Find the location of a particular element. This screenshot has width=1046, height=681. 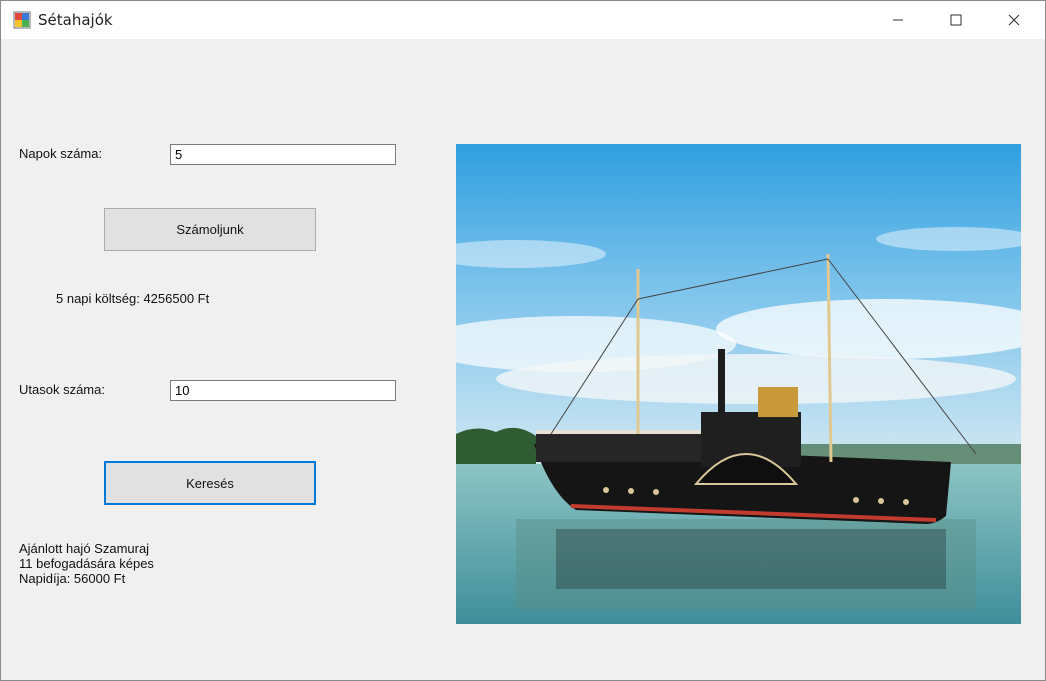

passengers-input: 10 is located at coordinates (283, 390).